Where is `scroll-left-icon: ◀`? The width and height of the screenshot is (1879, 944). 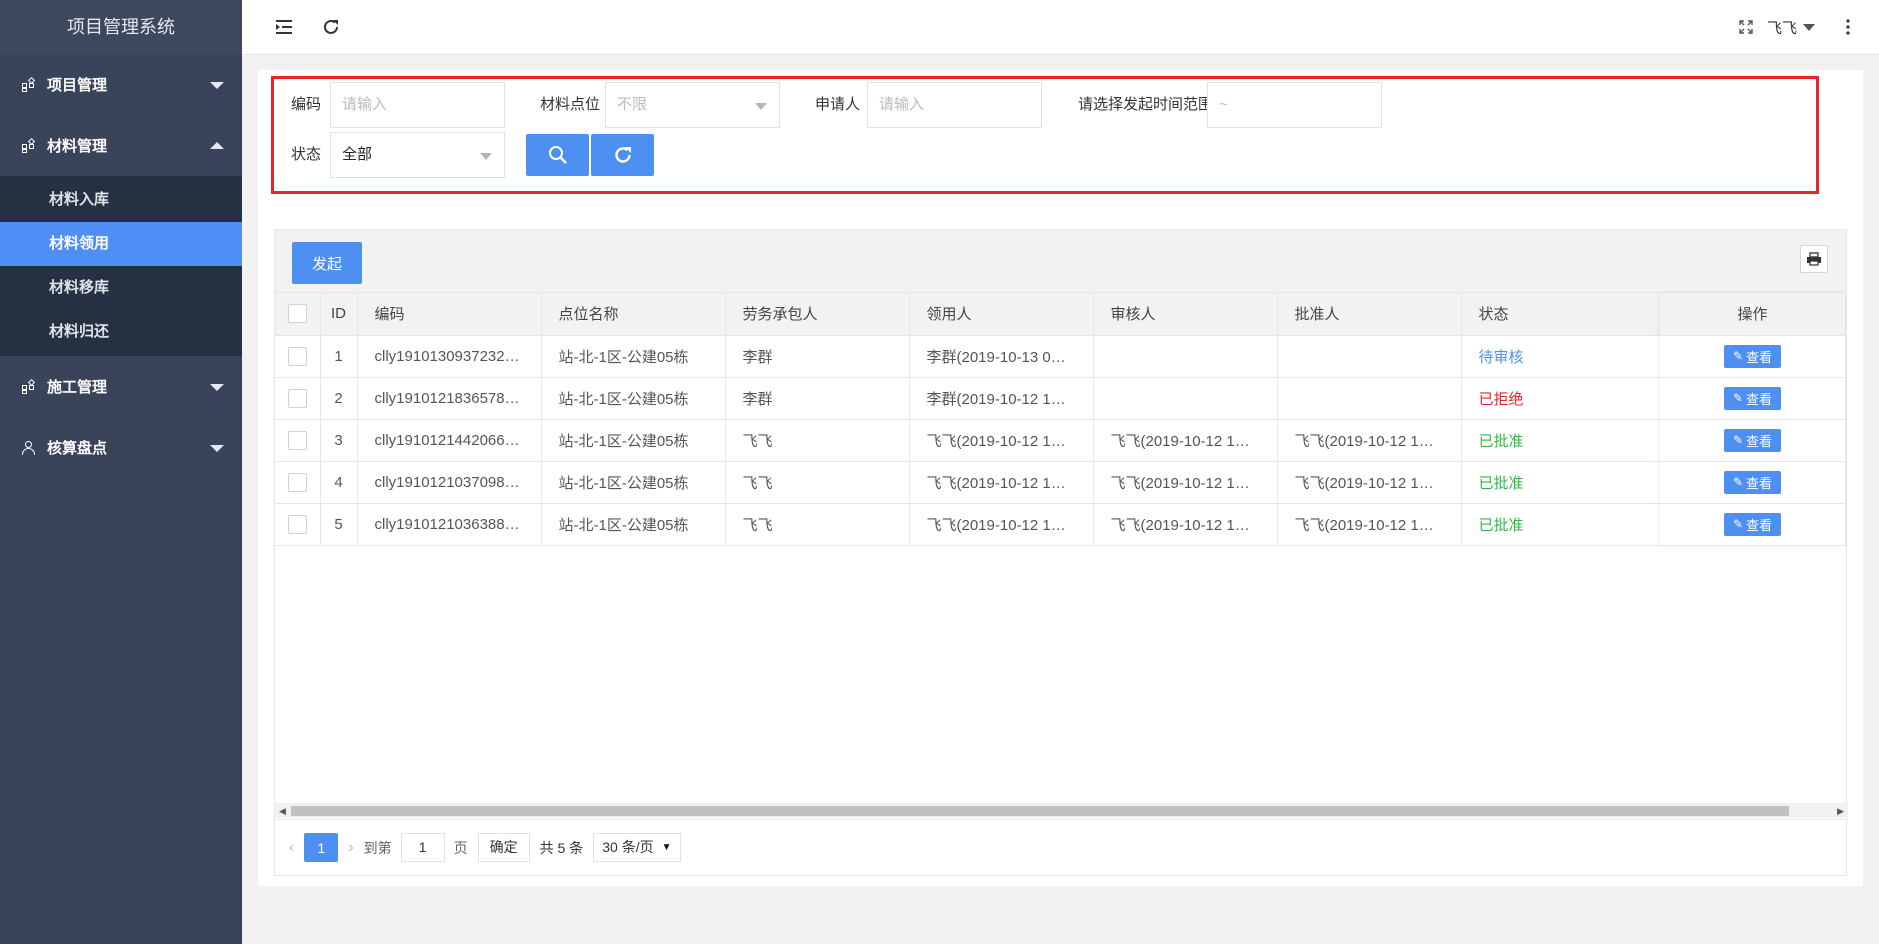
scroll-left-icon: ◀ is located at coordinates (282, 811).